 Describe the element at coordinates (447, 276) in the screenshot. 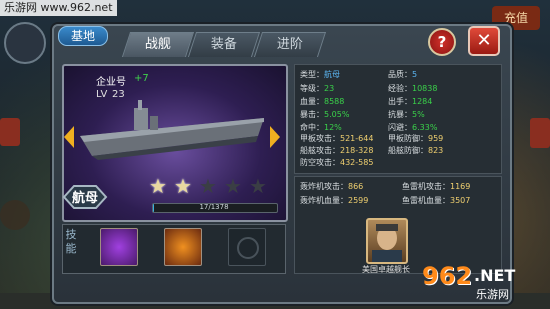

I see `watermark-num: 962` at that location.